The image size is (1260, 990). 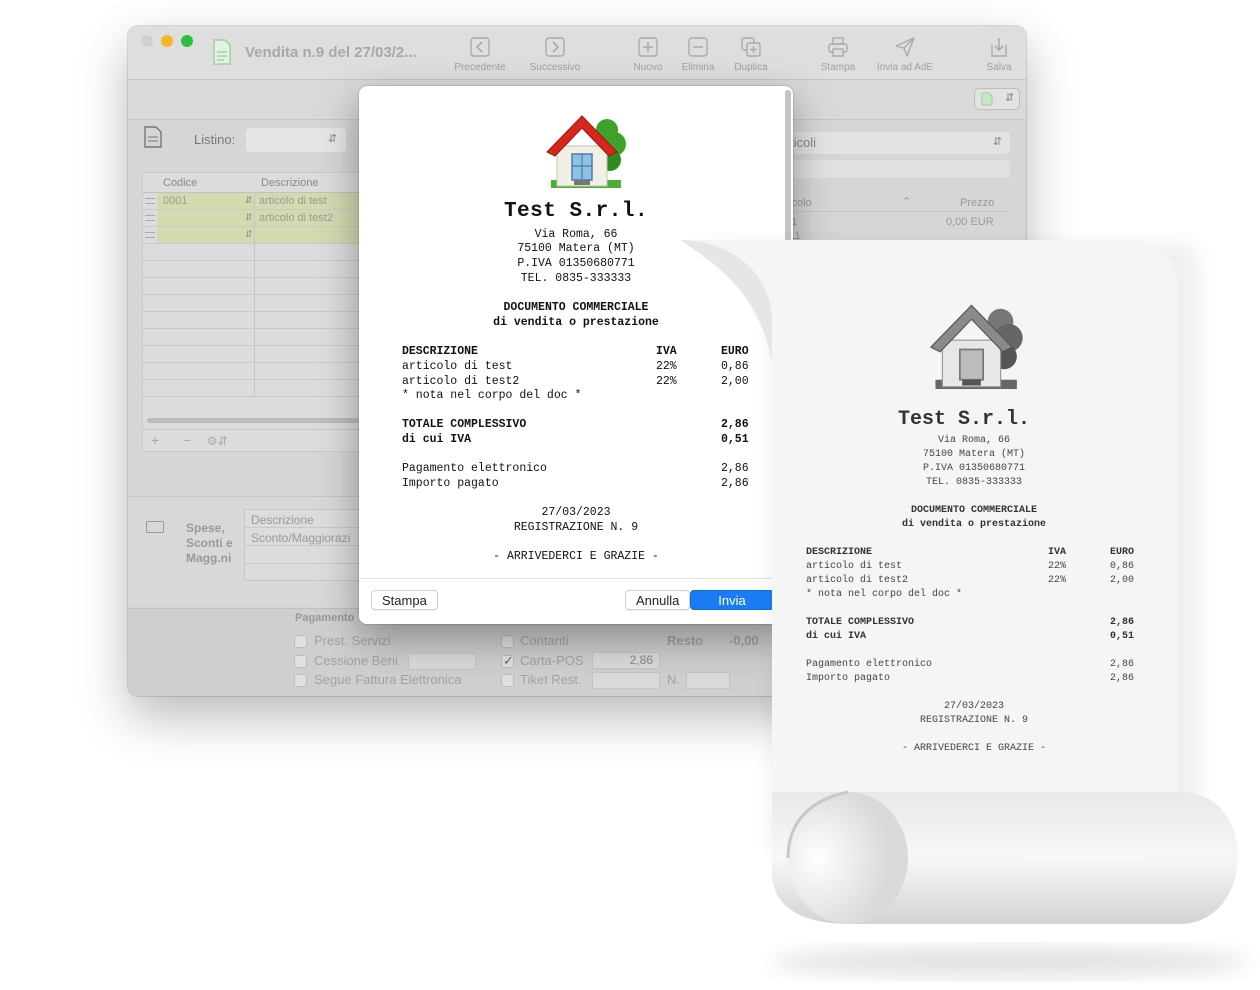 What do you see at coordinates (857, 580) in the screenshot?
I see `print-item-desc: articolo di test2` at bounding box center [857, 580].